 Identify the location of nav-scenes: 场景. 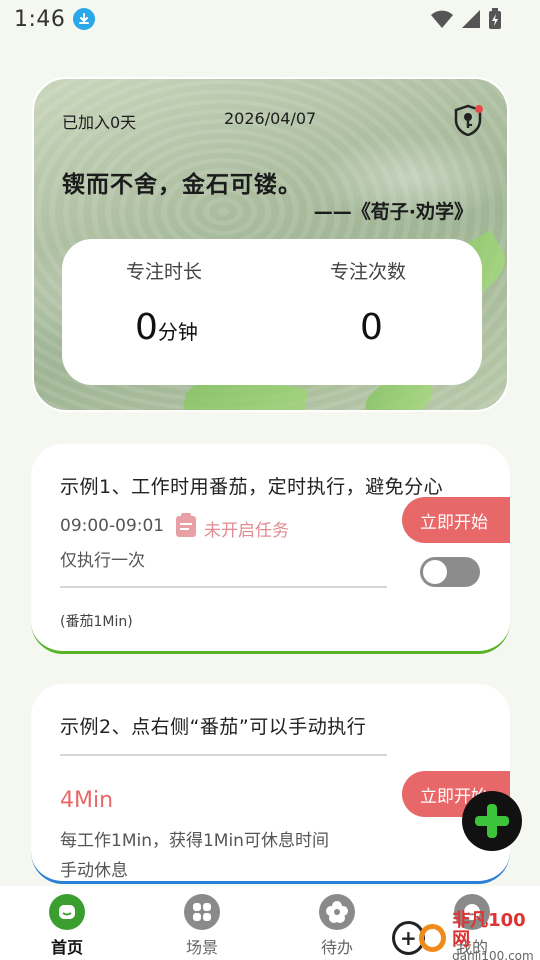
(202, 926).